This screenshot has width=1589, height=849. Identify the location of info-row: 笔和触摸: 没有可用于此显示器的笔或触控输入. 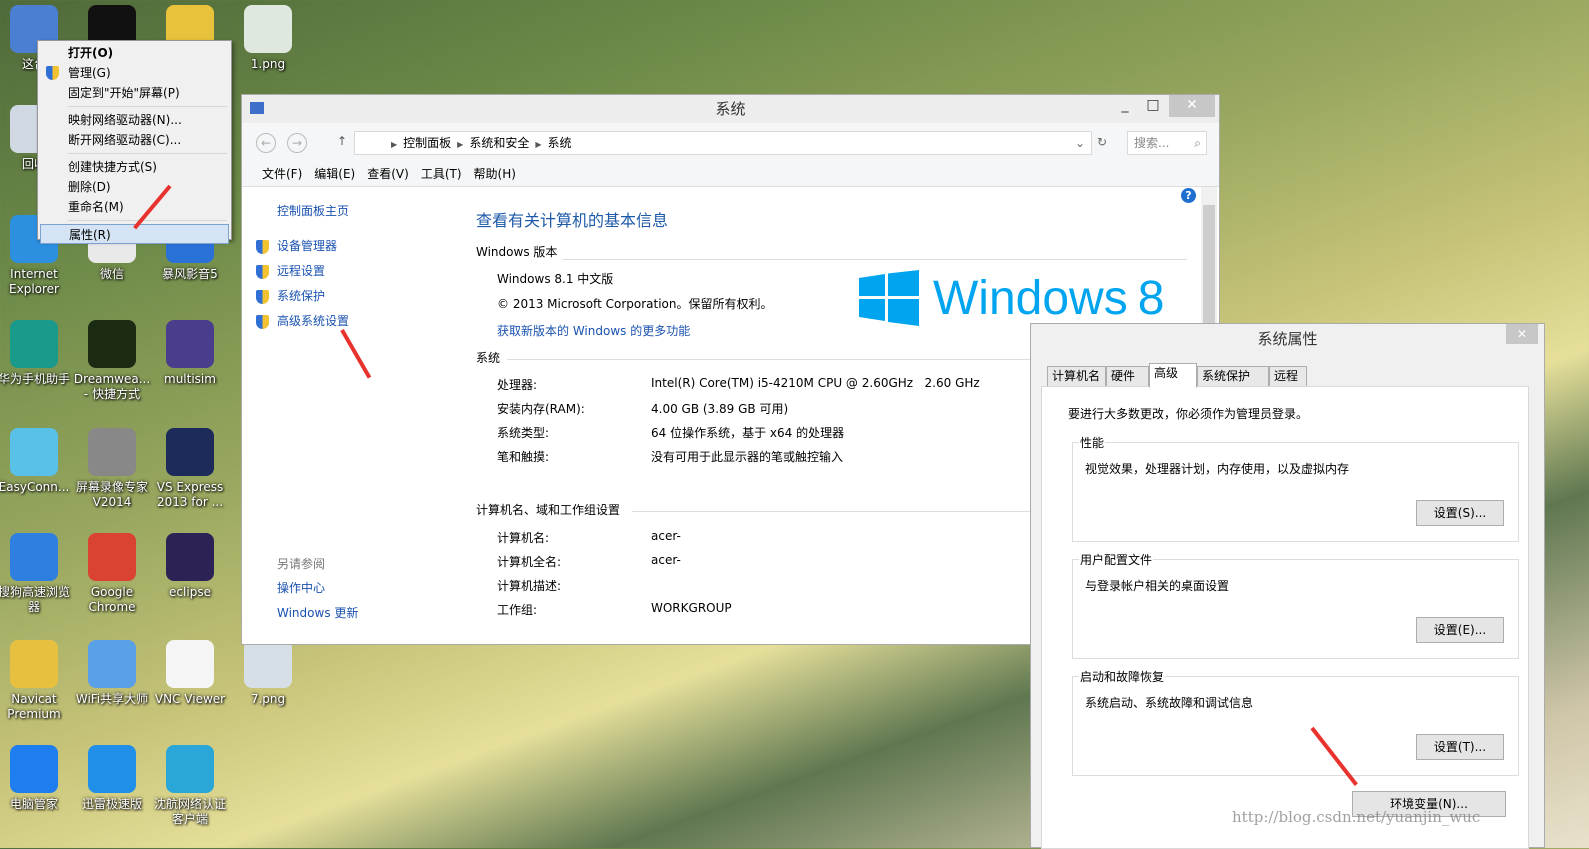
(747, 460).